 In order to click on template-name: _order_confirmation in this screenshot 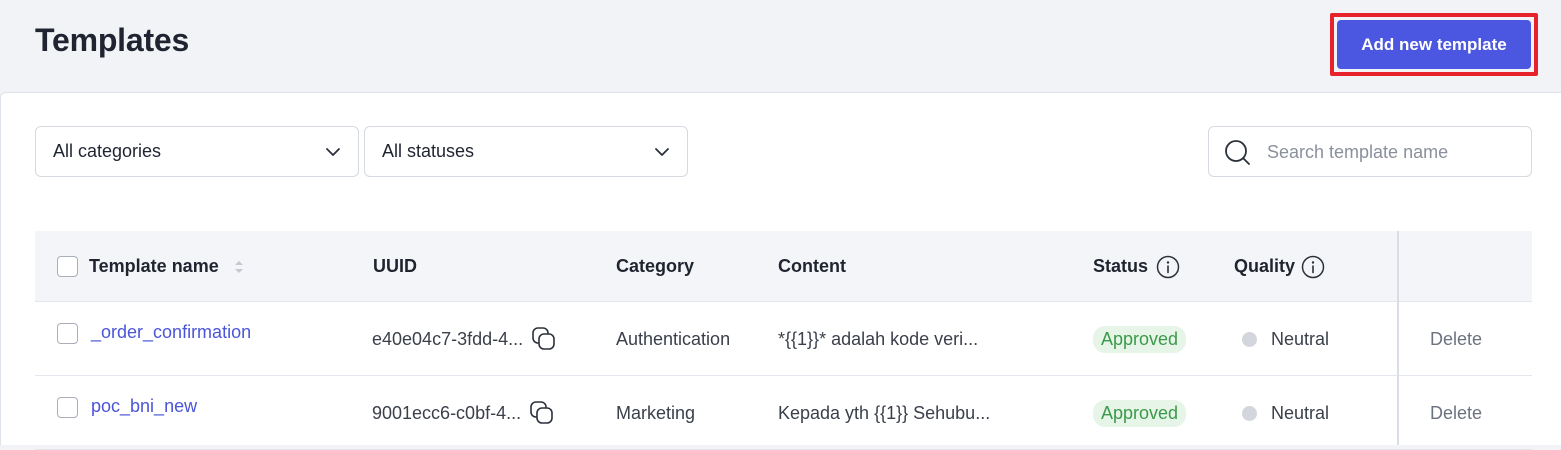, I will do `click(171, 332)`.